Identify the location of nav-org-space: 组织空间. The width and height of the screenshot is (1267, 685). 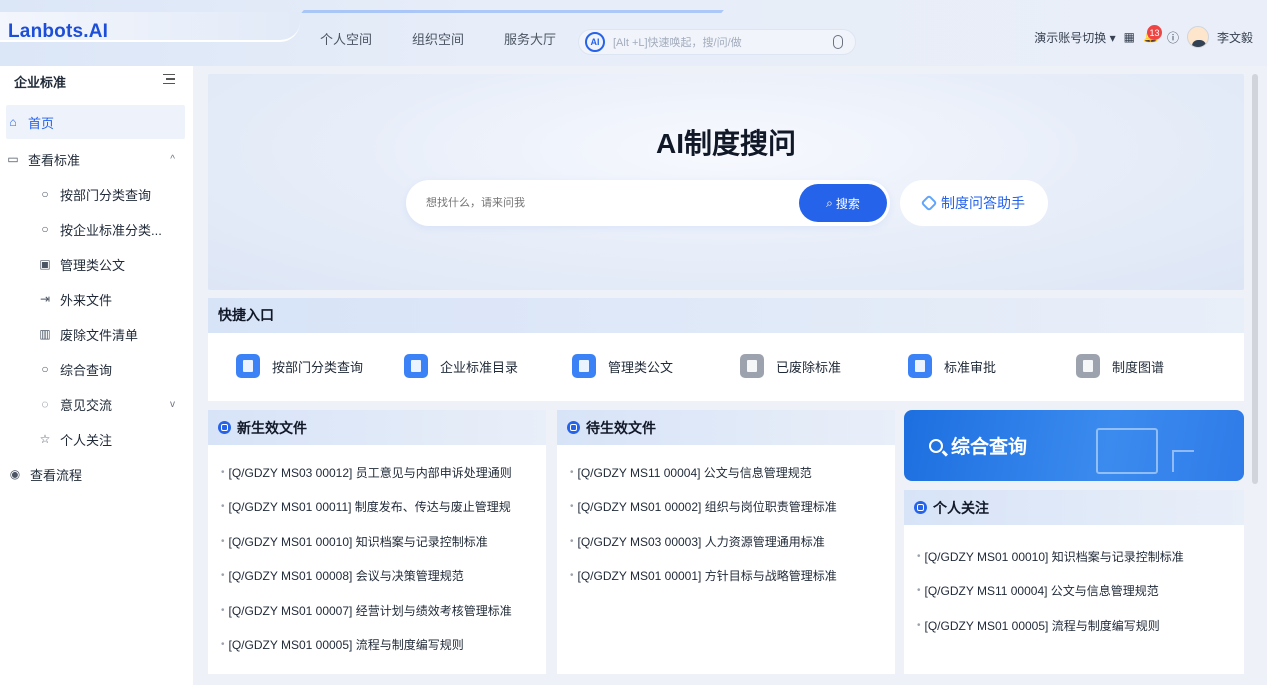
(438, 40).